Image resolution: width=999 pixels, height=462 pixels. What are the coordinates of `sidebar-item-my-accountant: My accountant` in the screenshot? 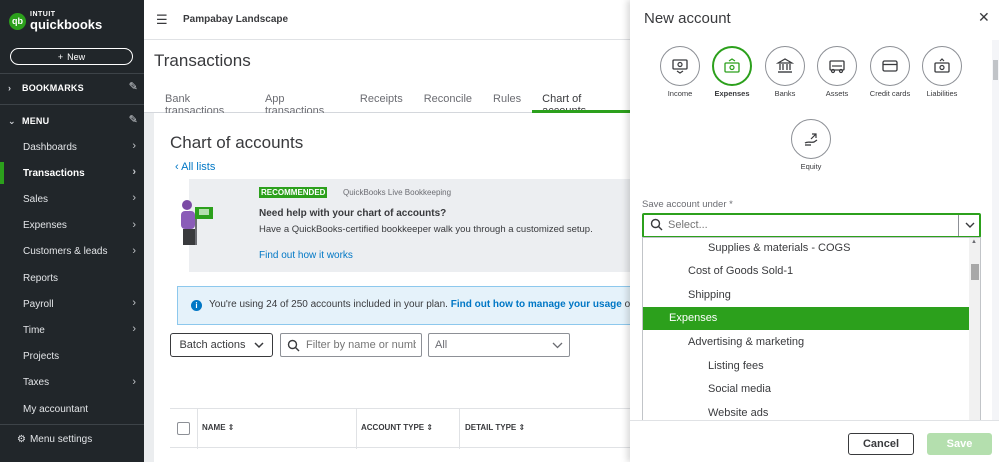 It's located at (72, 409).